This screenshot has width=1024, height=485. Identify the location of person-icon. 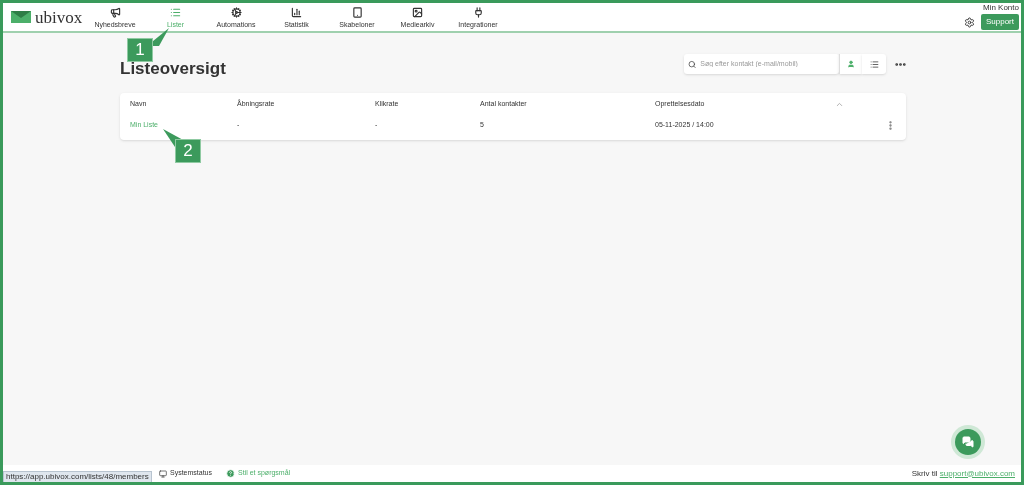
(851, 64).